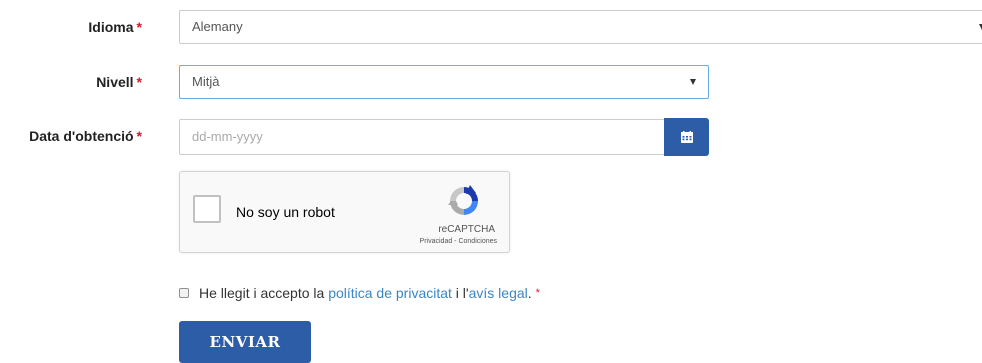 Image resolution: width=982 pixels, height=363 pixels. I want to click on privacy-policy-link: política de privacitat, so click(390, 293).